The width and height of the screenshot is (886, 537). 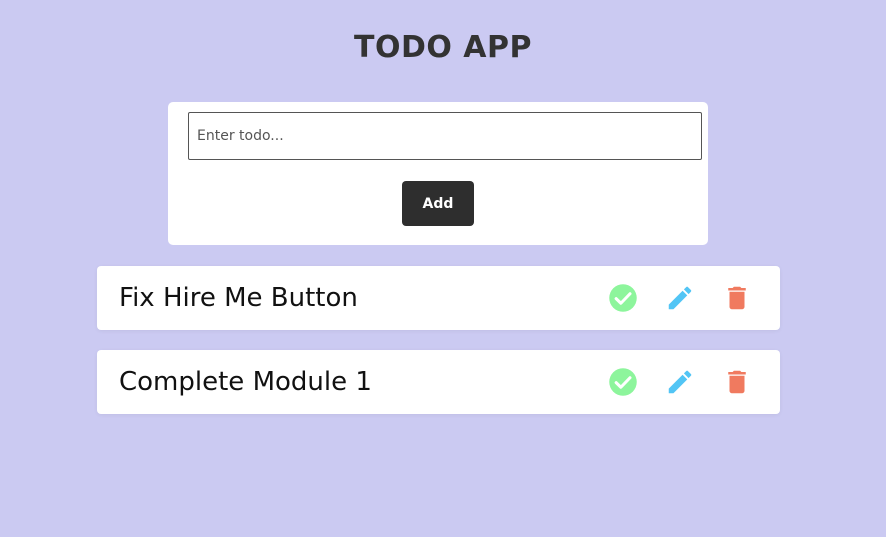 What do you see at coordinates (442, 48) in the screenshot?
I see `app-title: TODO APP` at bounding box center [442, 48].